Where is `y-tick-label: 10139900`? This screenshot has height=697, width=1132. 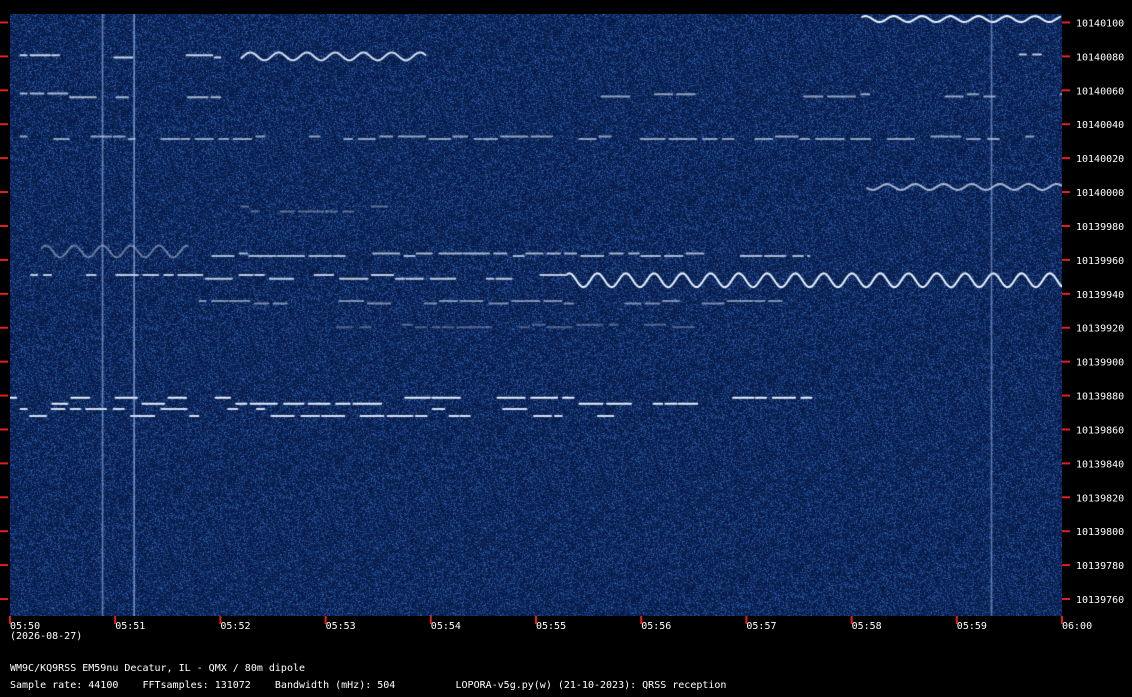 y-tick-label: 10139900 is located at coordinates (1100, 363).